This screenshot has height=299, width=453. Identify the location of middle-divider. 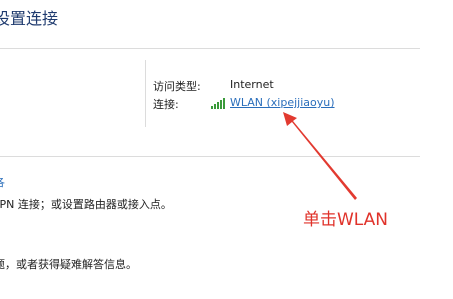
(210, 156).